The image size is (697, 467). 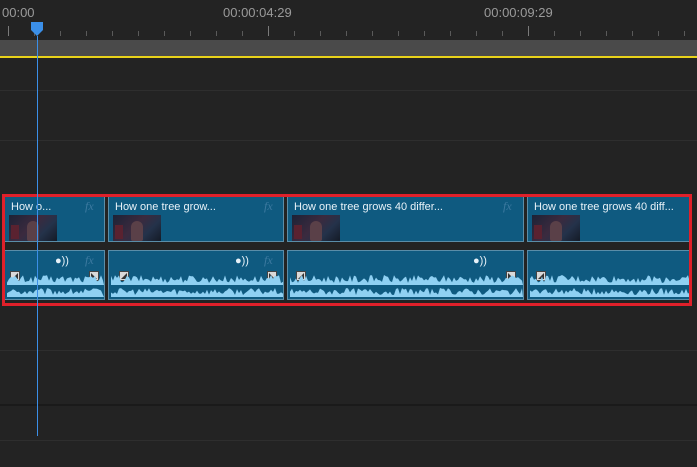 What do you see at coordinates (348, 20) in the screenshot?
I see `timeline-ruler: 00:00 00:00:04:29 00:00:09:29` at bounding box center [348, 20].